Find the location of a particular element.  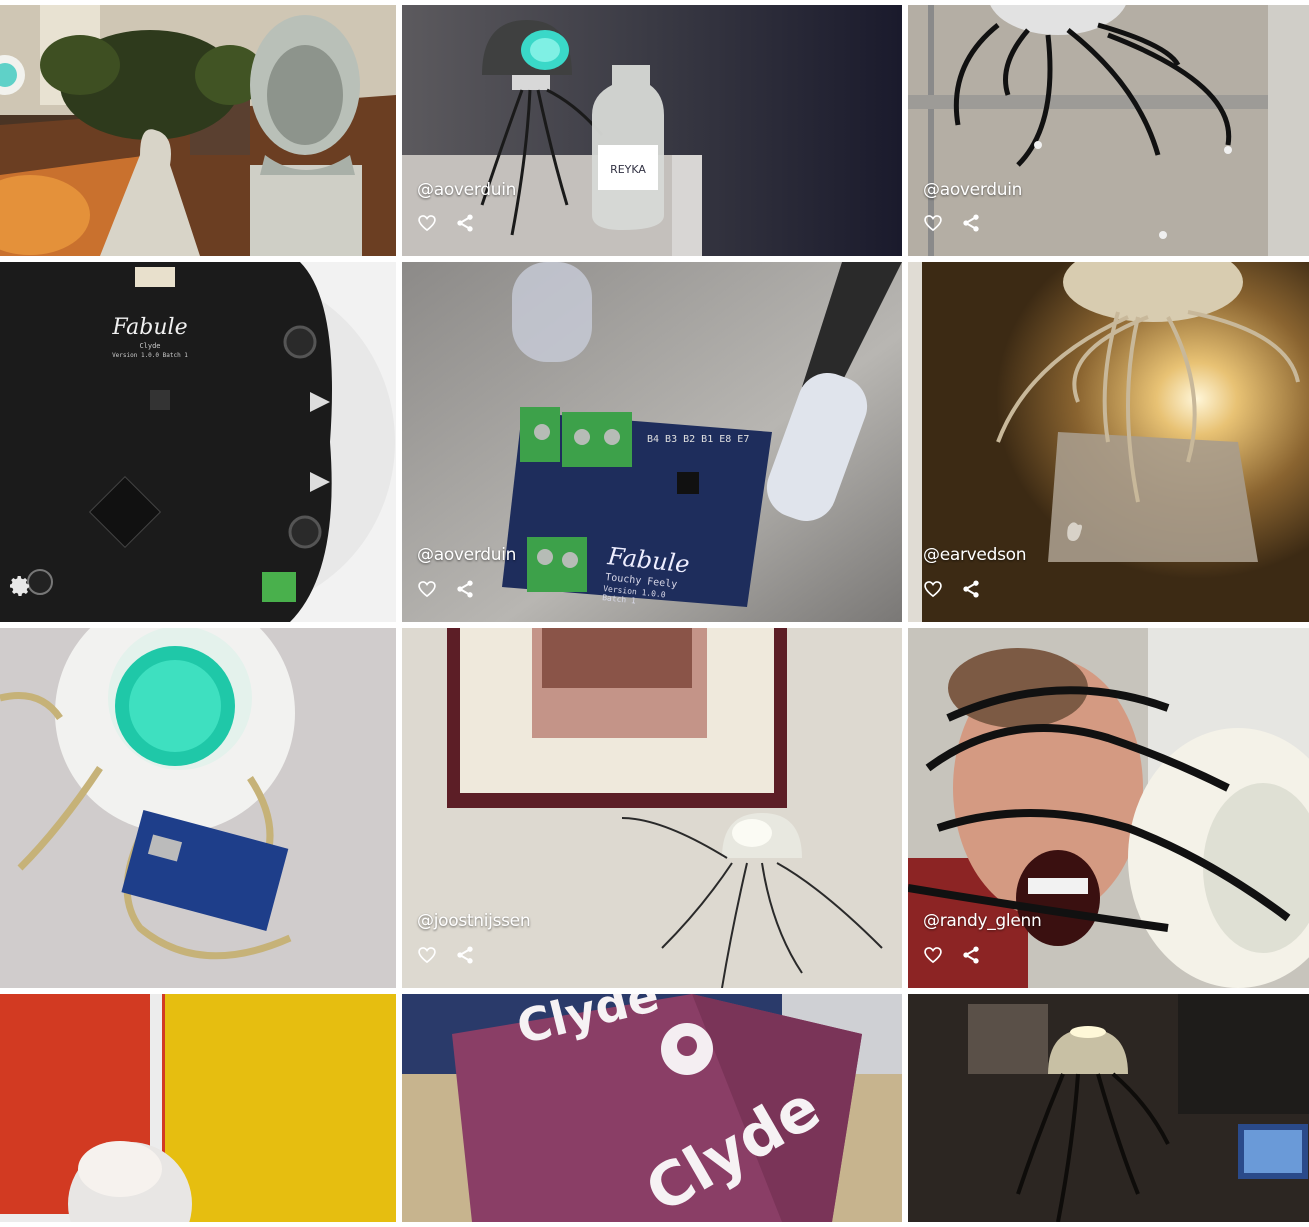

pcb-version: Version 1.0.0 Batch 1 is located at coordinates (150, 355).